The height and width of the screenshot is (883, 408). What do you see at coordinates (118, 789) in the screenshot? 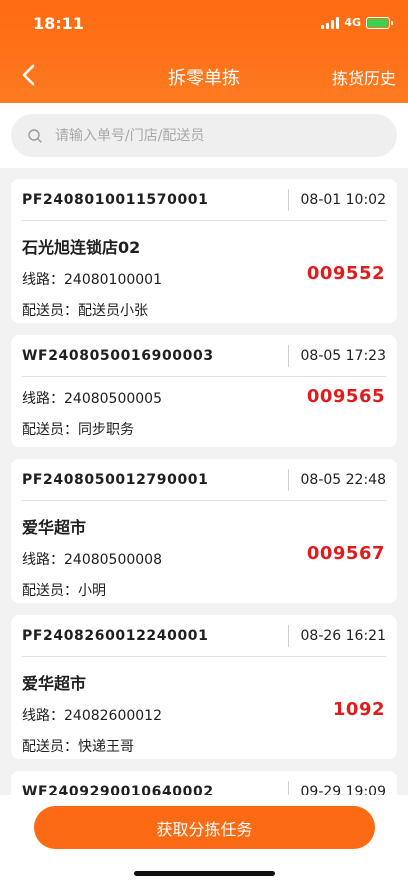
I see `order-number: WF2409290010640002` at bounding box center [118, 789].